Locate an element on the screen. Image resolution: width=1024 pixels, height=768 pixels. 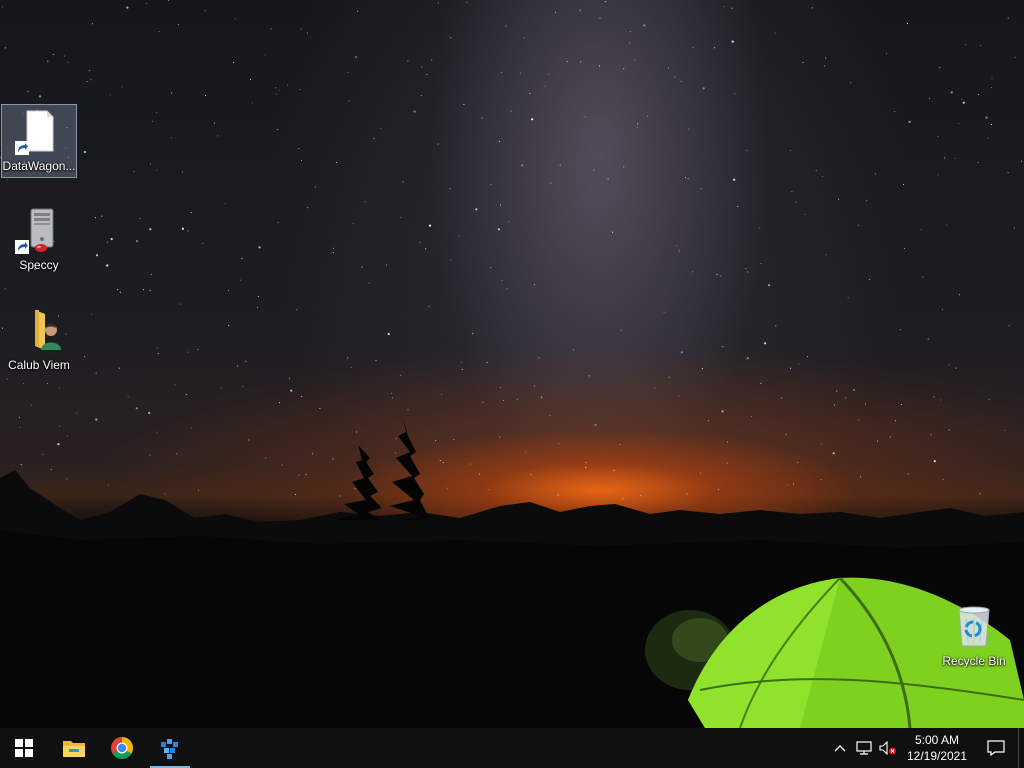
computer-tower-icon is located at coordinates (39, 230).